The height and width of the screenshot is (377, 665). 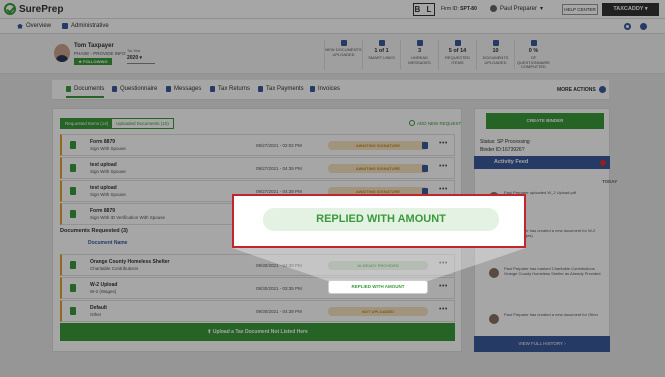 I want to click on feed-date-divider: TODAY, so click(x=610, y=181).